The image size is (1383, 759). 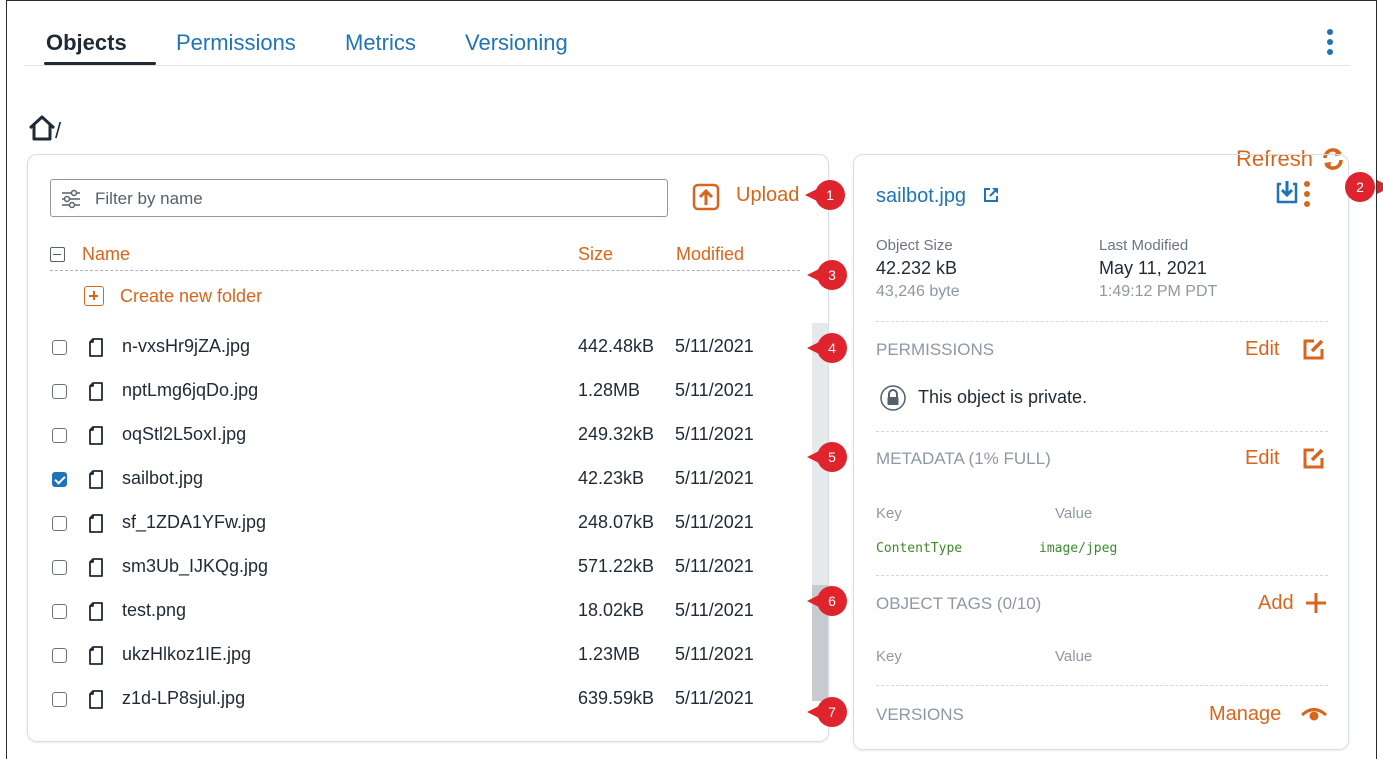 I want to click on file-name: oqStl2L5oxI.jpg, so click(x=184, y=434).